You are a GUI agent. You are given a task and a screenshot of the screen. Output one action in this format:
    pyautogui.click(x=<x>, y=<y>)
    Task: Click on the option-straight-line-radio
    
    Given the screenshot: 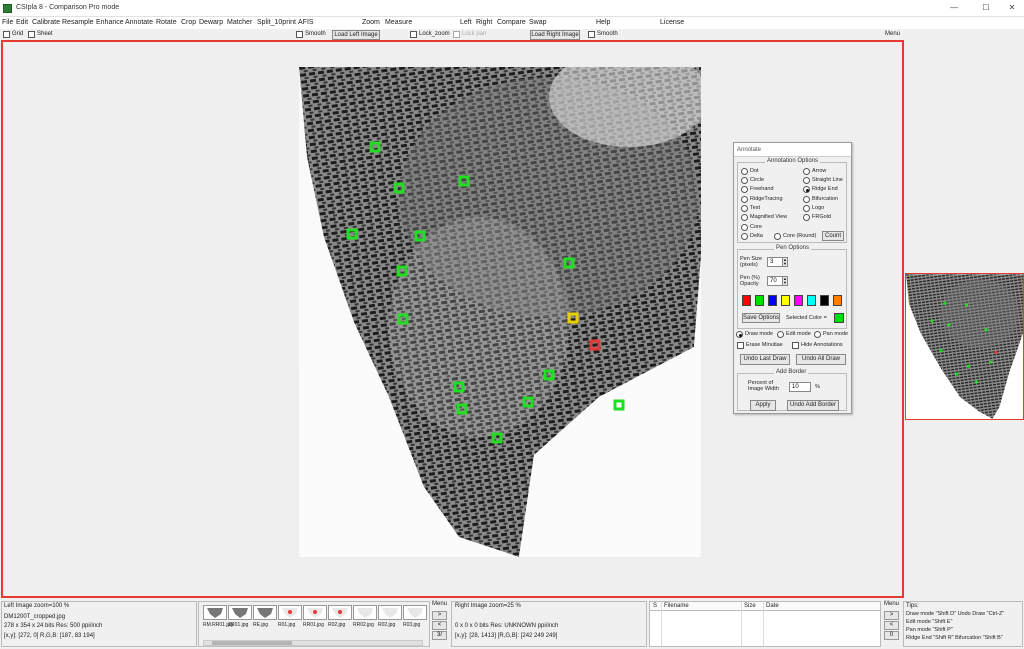 What is the action you would take?
    pyautogui.click(x=806, y=180)
    